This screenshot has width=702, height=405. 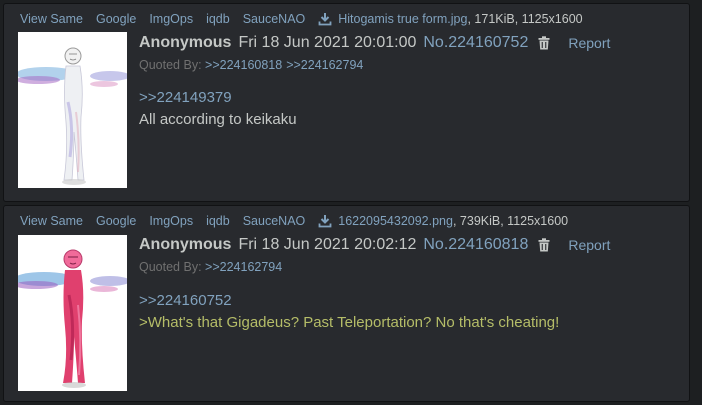 What do you see at coordinates (327, 42) in the screenshot?
I see `post-date: Fri 18 Jun 2021 20:01:00` at bounding box center [327, 42].